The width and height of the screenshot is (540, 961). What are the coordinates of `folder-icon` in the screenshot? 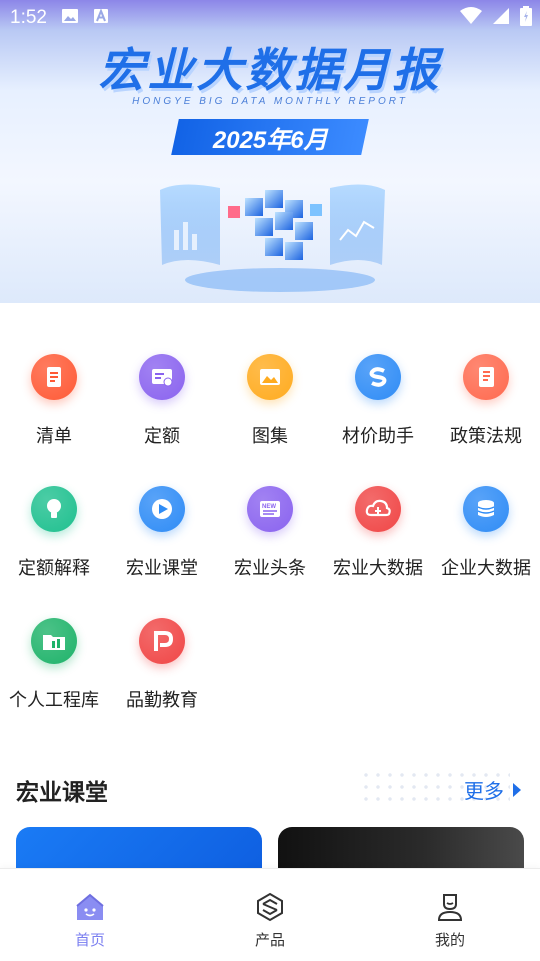 It's located at (54, 641).